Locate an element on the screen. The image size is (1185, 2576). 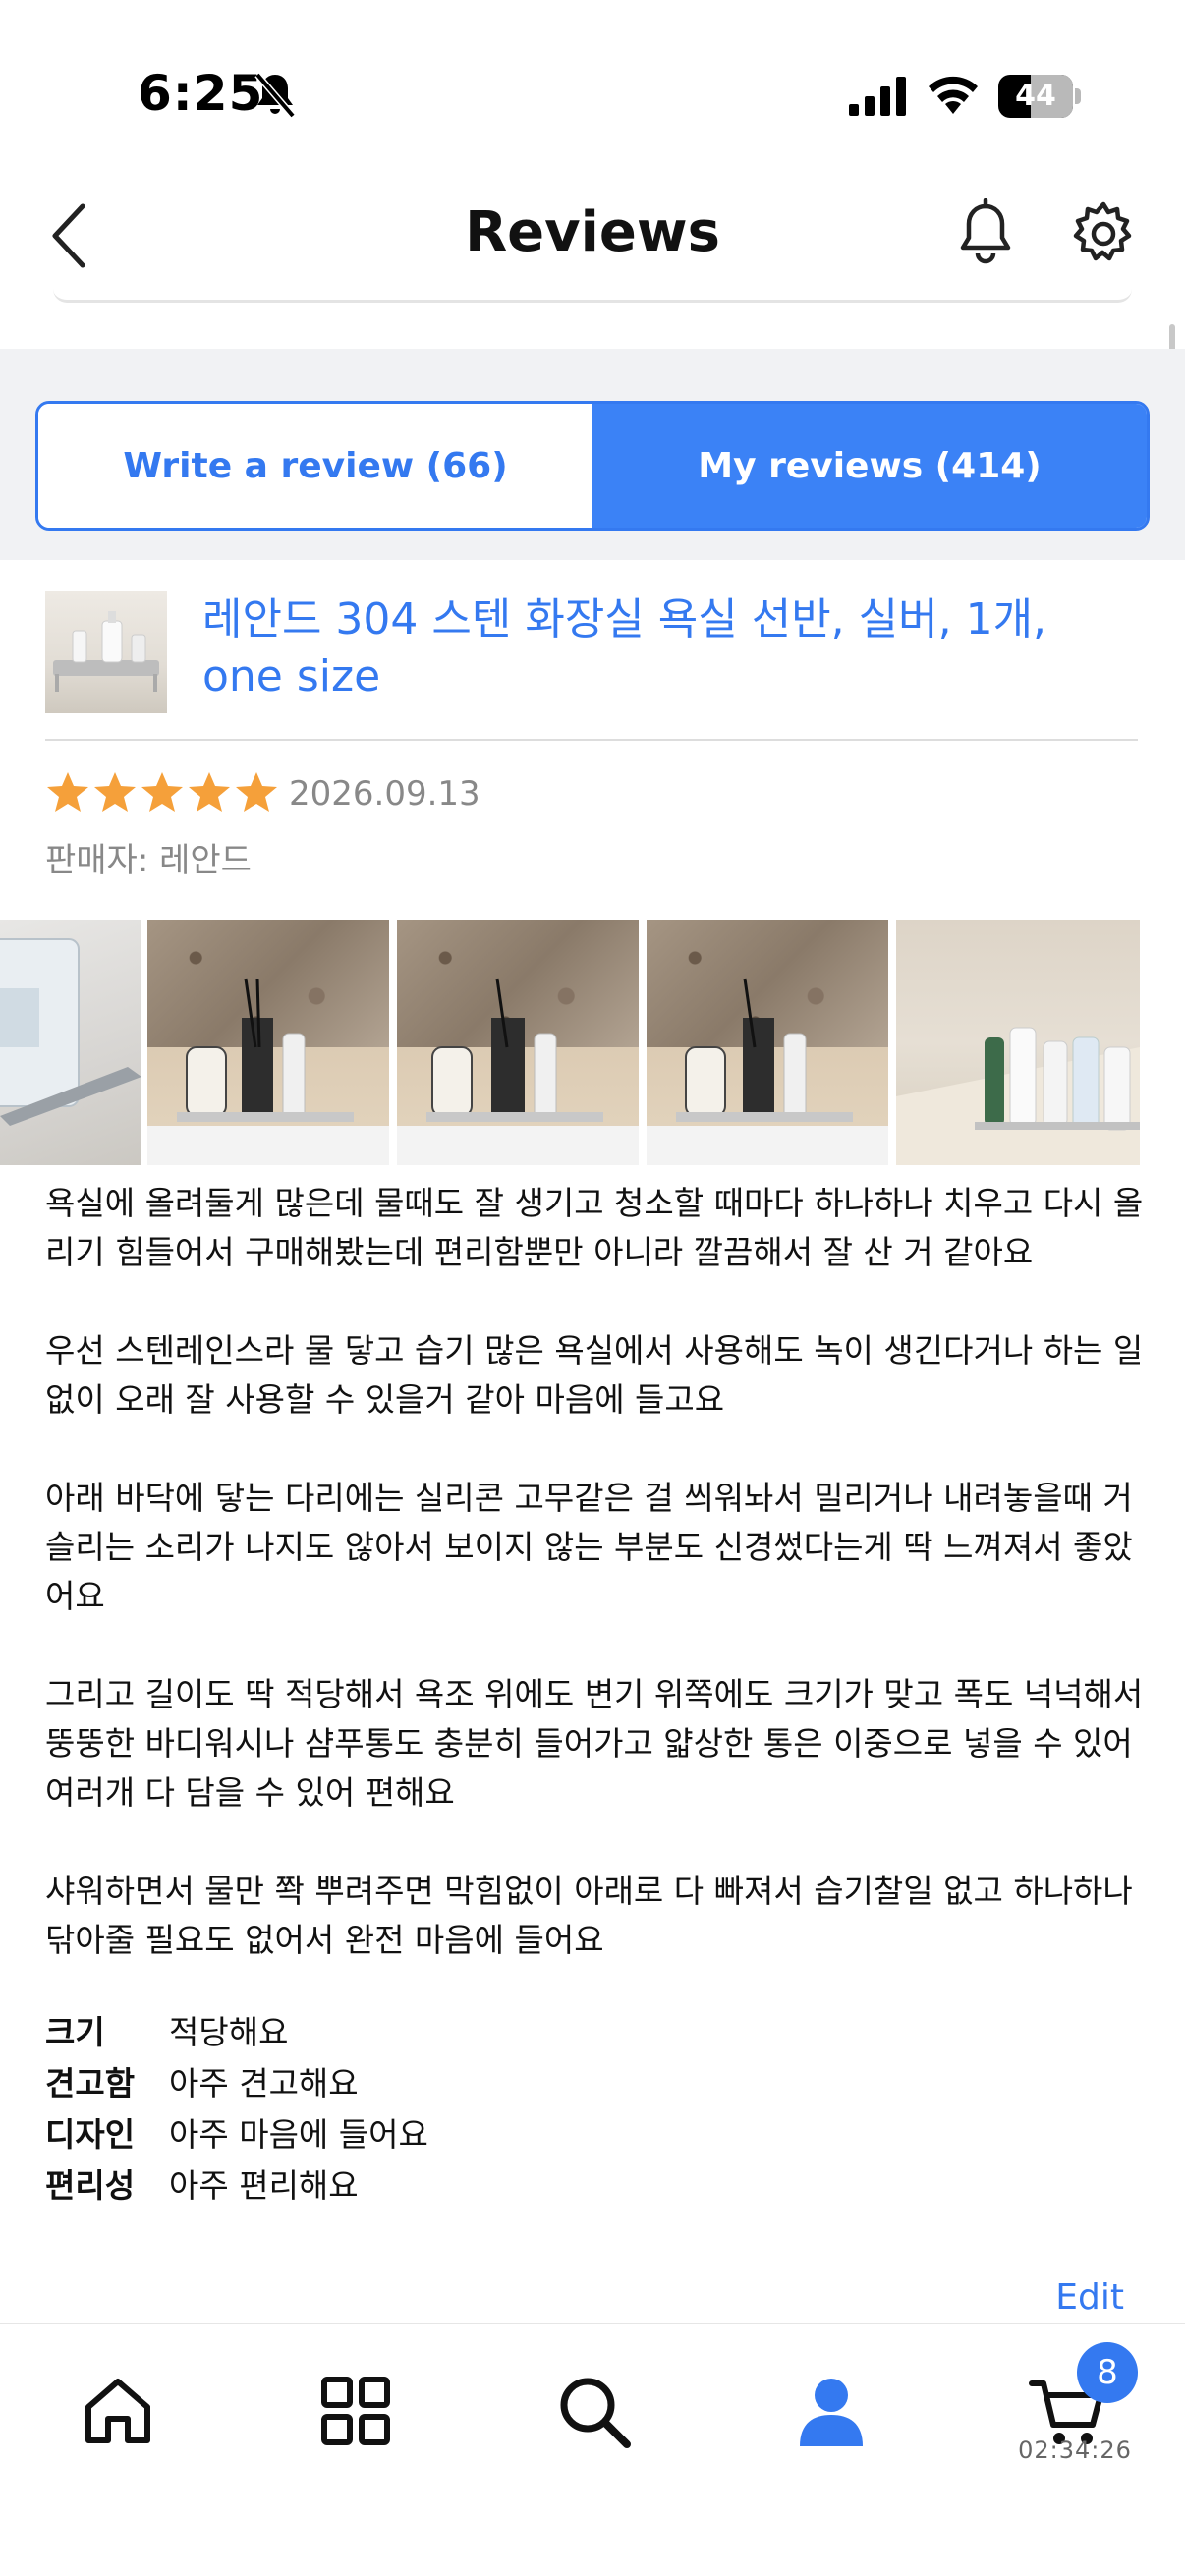
attribute-row: 견고함 아주 견고해요 is located at coordinates (586, 2080).